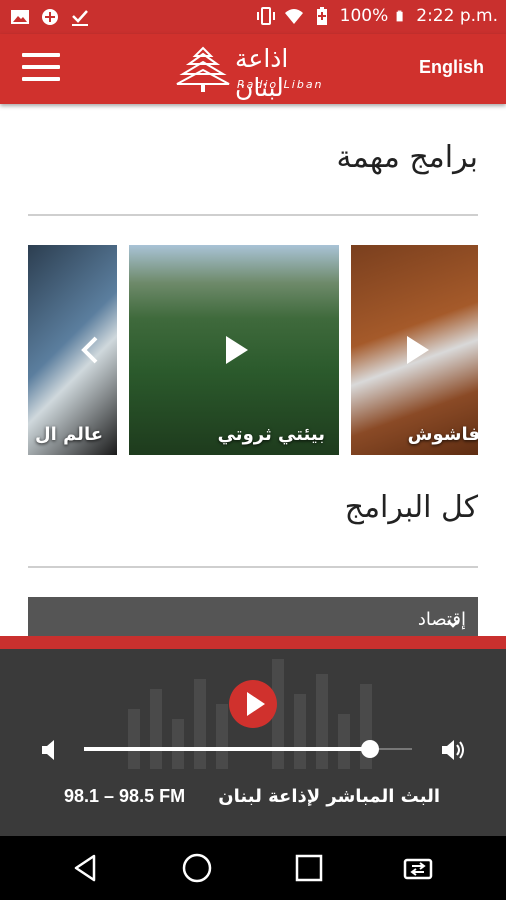 Image resolution: width=506 pixels, height=900 pixels. What do you see at coordinates (411, 507) in the screenshot?
I see `all-programs-title: كل البرامج` at bounding box center [411, 507].